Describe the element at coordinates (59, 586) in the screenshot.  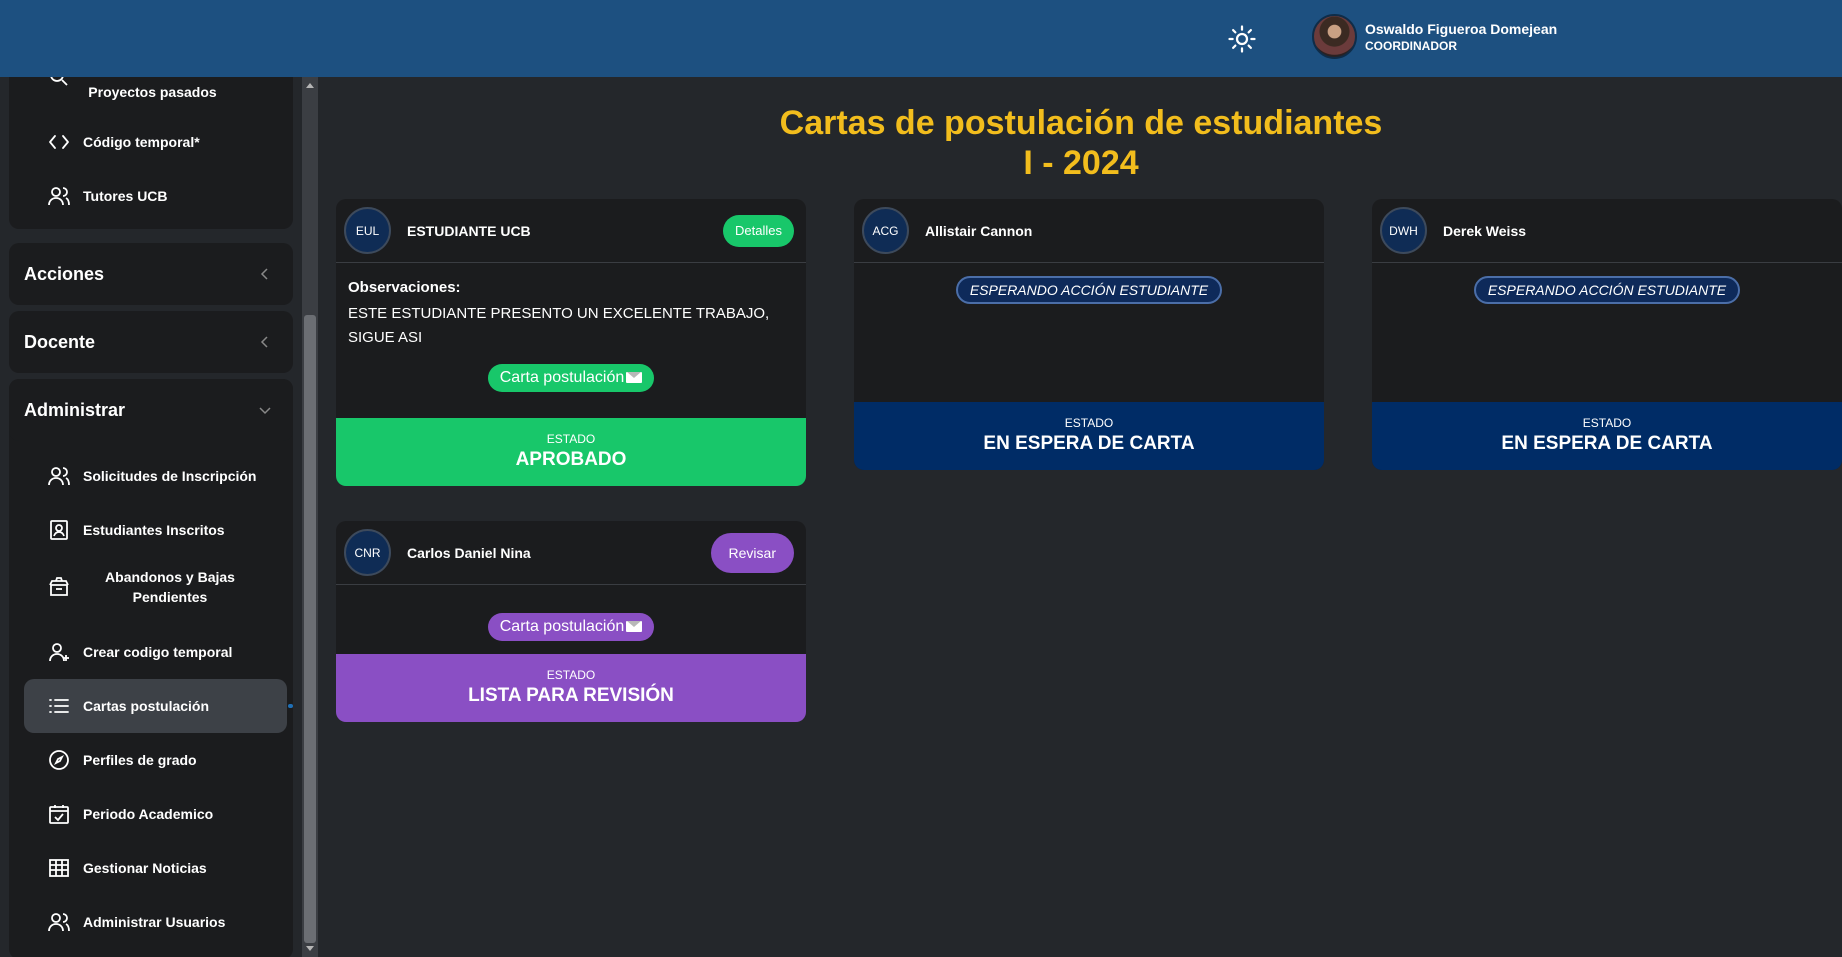
I see `trash-icon` at that location.